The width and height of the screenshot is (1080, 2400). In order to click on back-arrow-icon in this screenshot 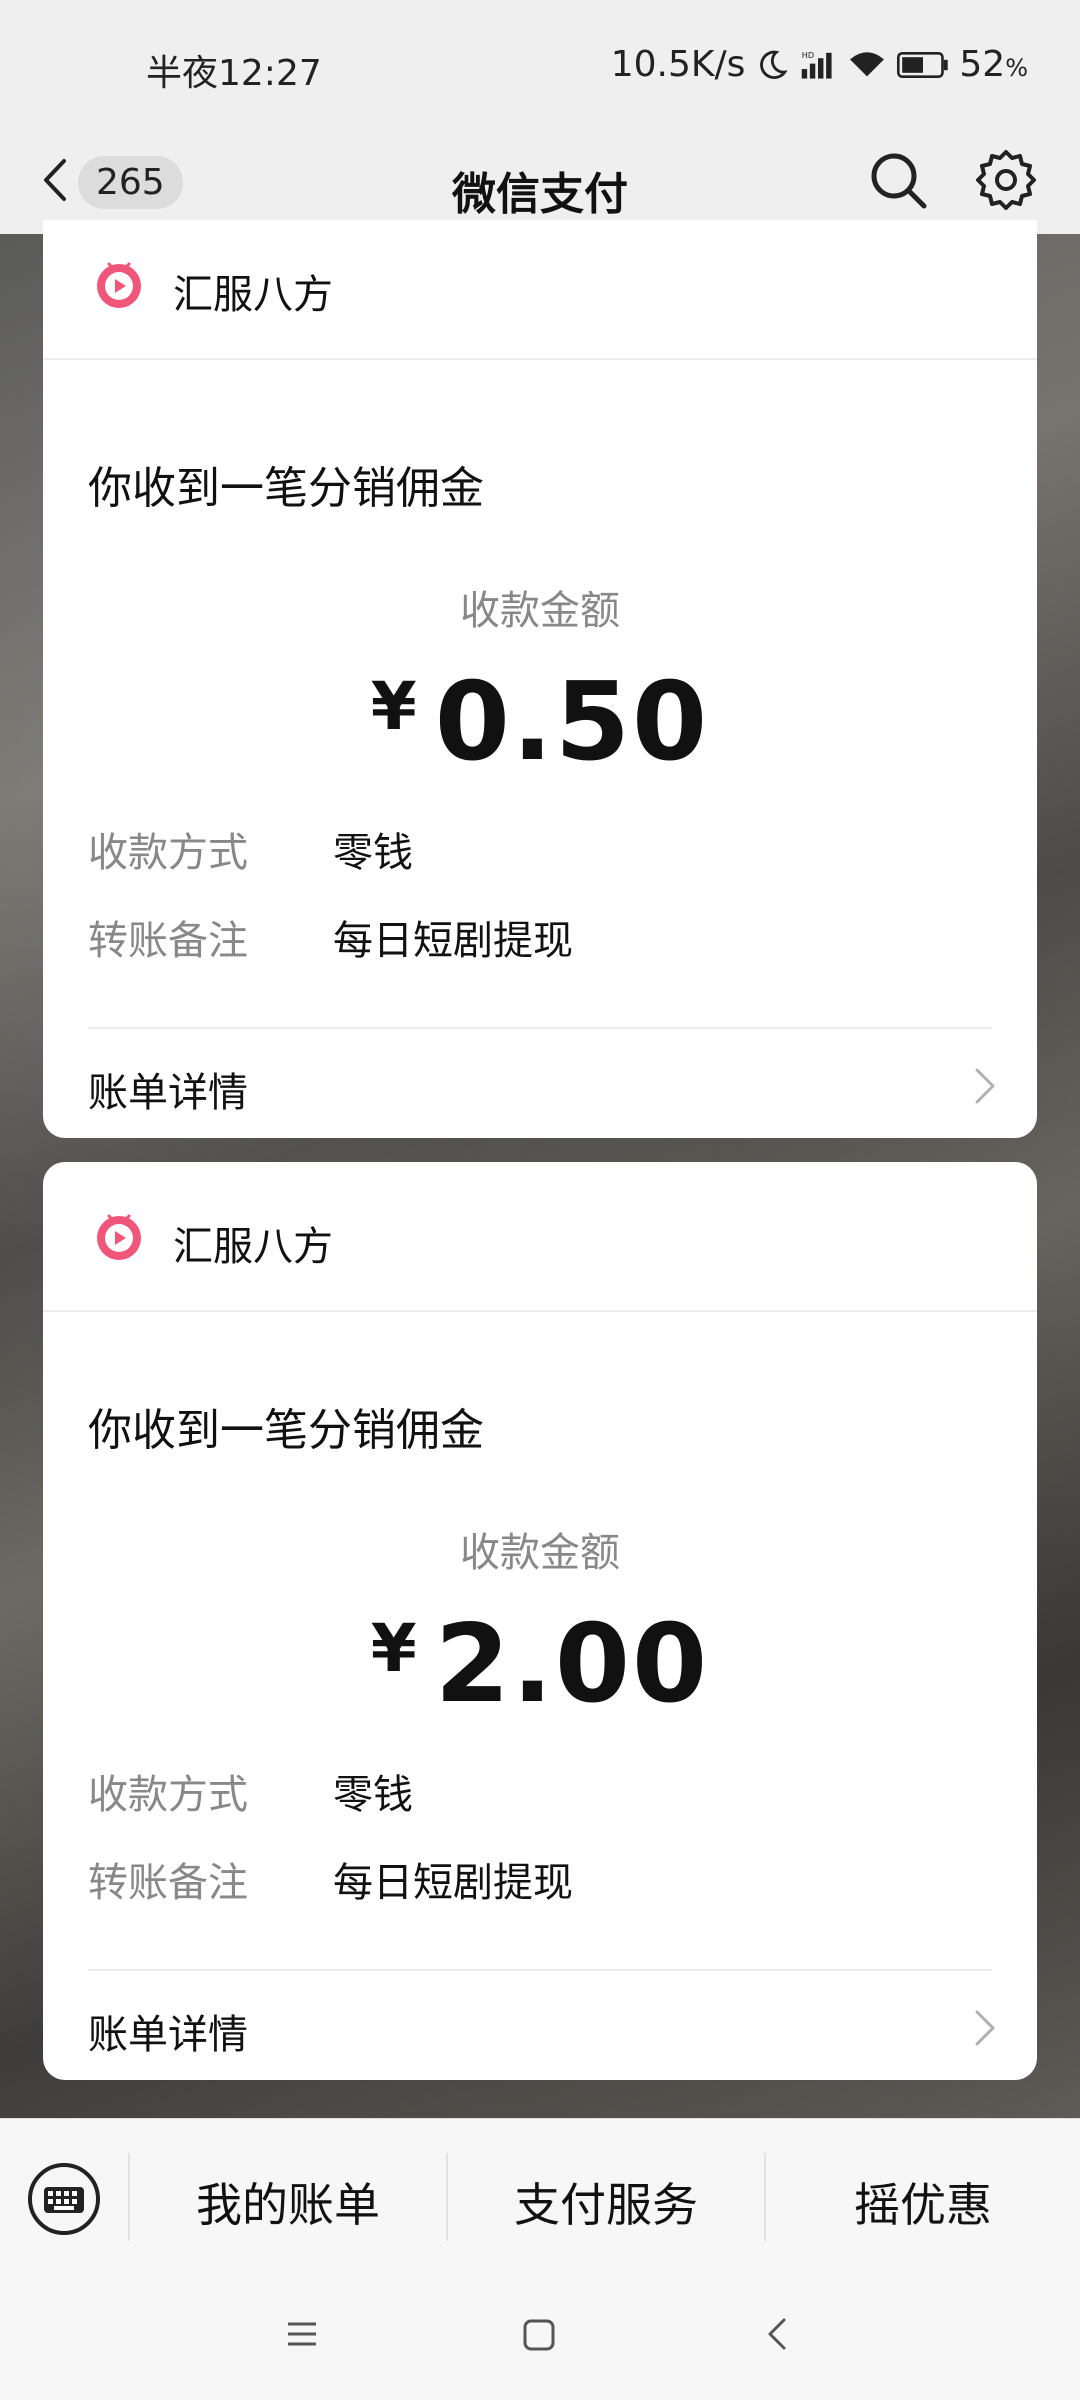, I will do `click(777, 2334)`.